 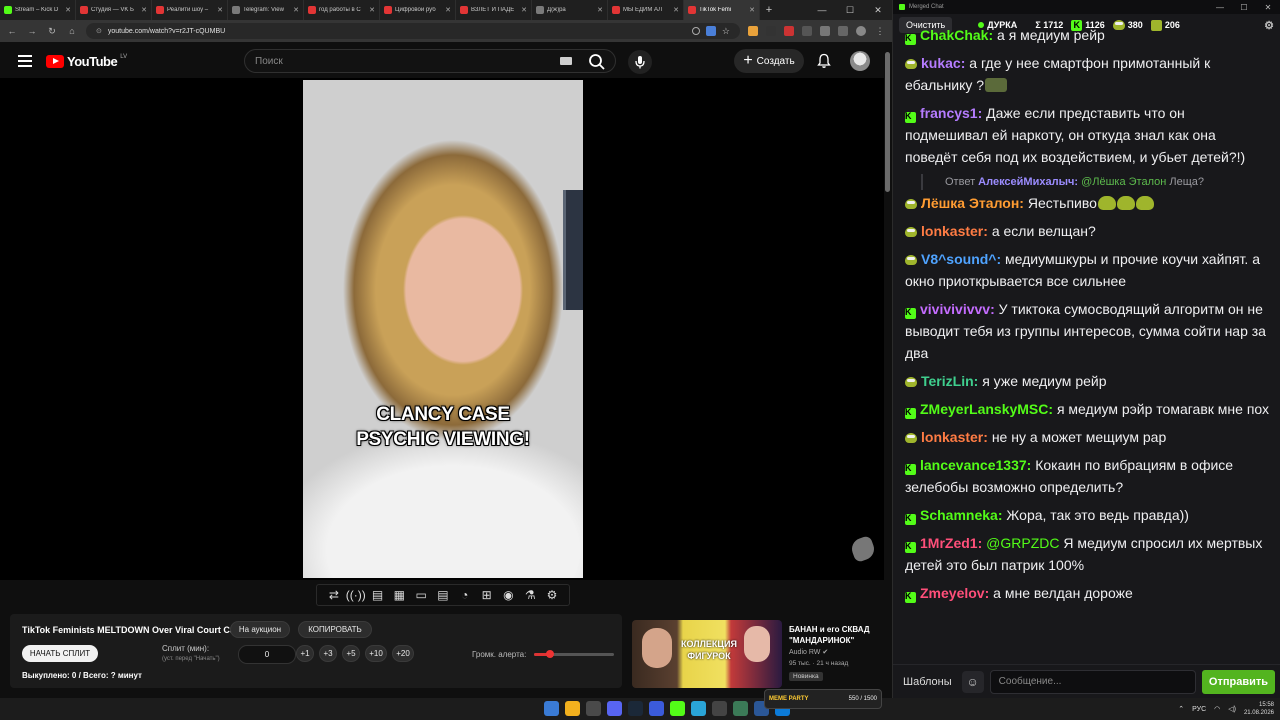 I want to click on site-info-icon: ⊙, so click(x=99, y=31).